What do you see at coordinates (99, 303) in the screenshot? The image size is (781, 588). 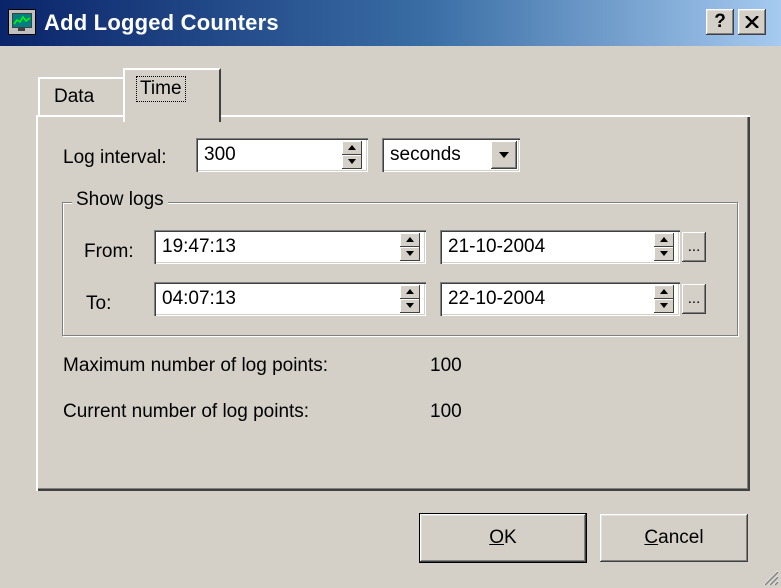 I see `to-label: To:` at bounding box center [99, 303].